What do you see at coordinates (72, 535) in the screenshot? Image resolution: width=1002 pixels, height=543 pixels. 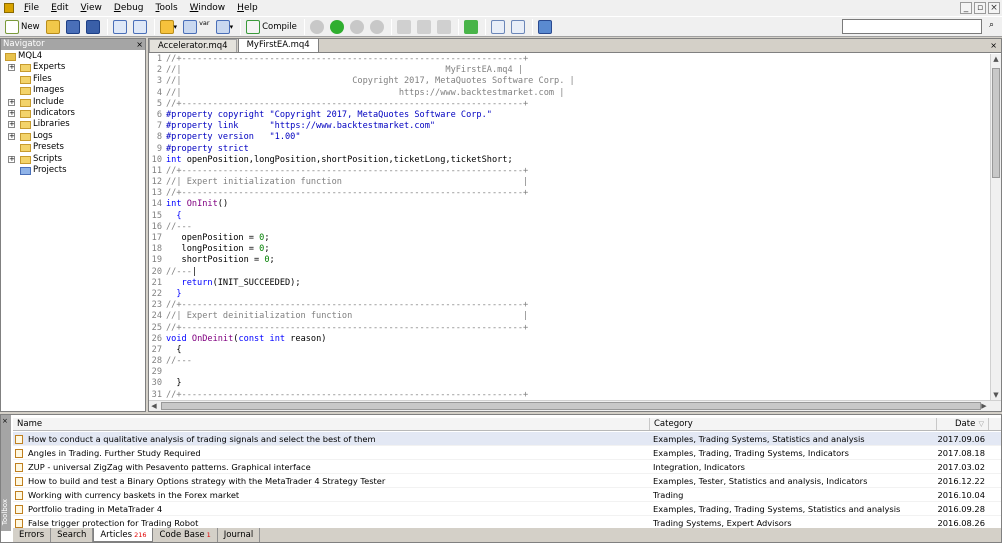 I see `tab-search: Search` at bounding box center [72, 535].